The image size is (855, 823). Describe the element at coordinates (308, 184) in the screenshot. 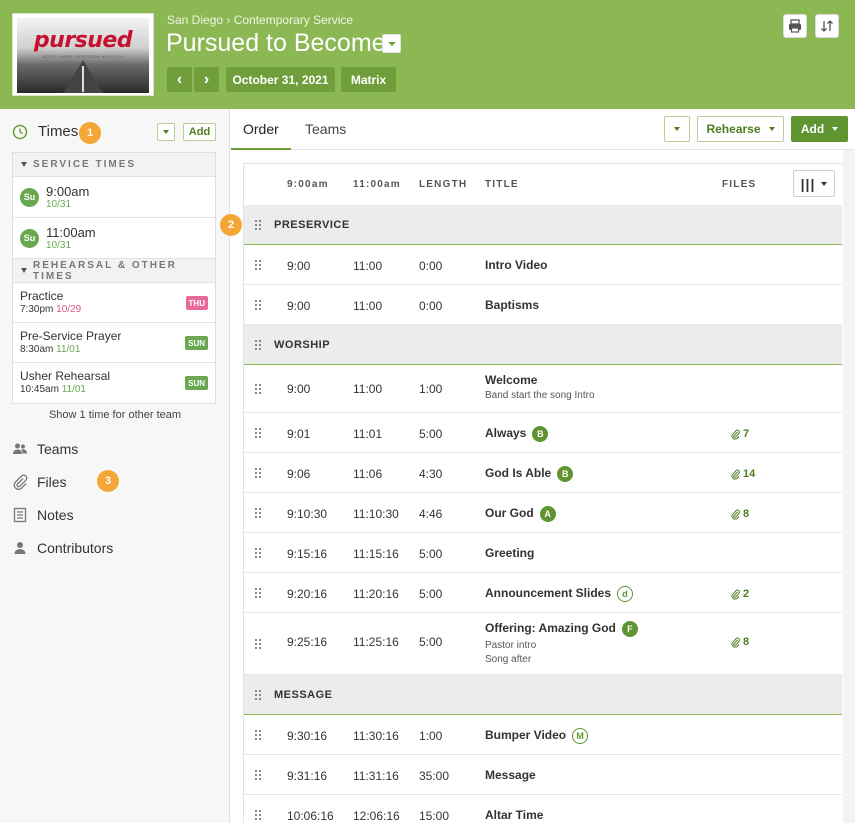

I see `column-time-1: 9:00am` at that location.